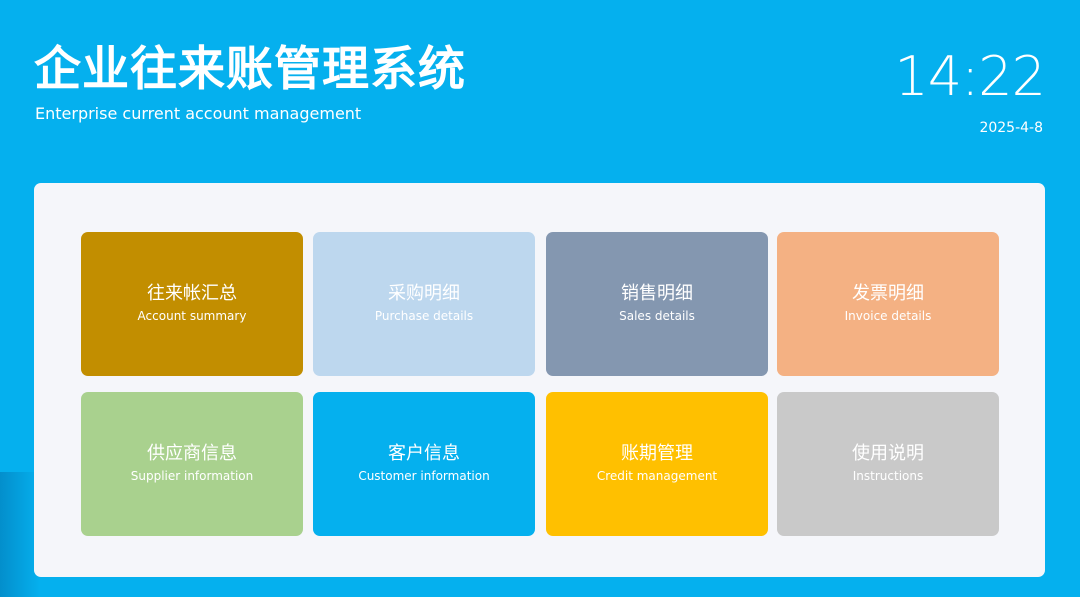 This screenshot has width=1080, height=597. Describe the element at coordinates (424, 316) in the screenshot. I see `tile-label-en: Purchase details` at that location.